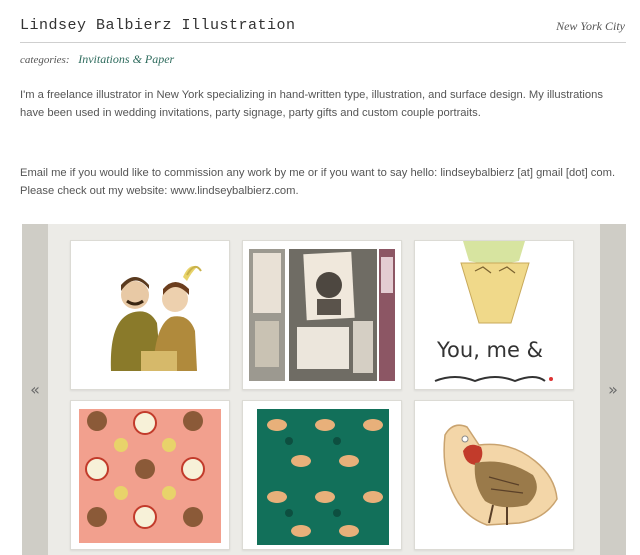 This screenshot has height=555, width=640. I want to click on invitations-image, so click(322, 315).